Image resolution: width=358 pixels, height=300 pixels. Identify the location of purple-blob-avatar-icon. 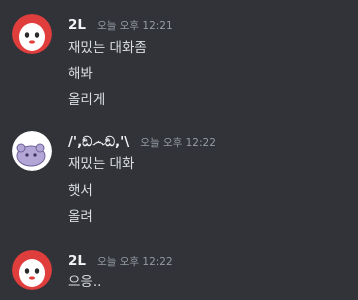
(32, 151).